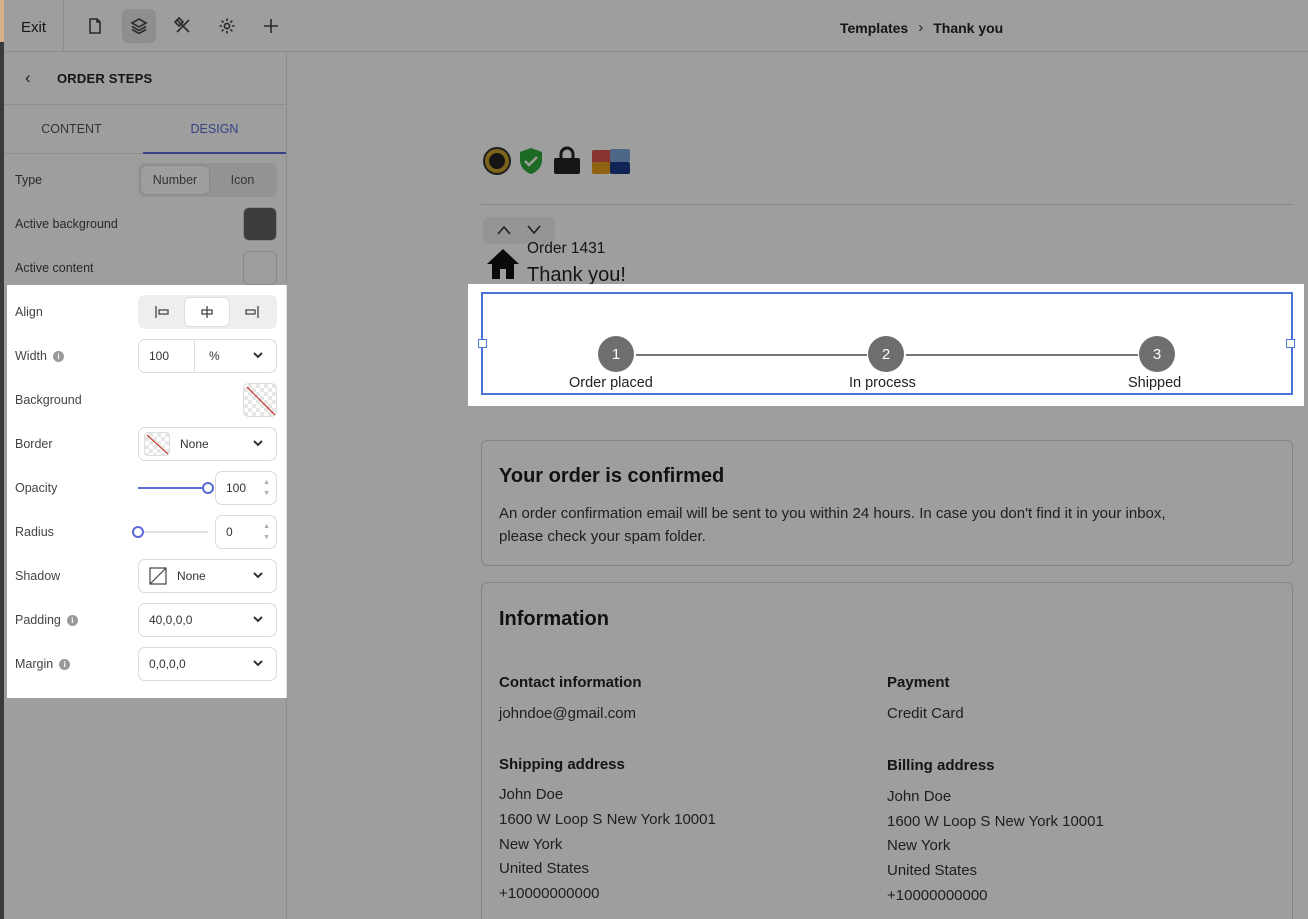 The height and width of the screenshot is (919, 1308). Describe the element at coordinates (2, 459) in the screenshot. I see `window-edge` at that location.